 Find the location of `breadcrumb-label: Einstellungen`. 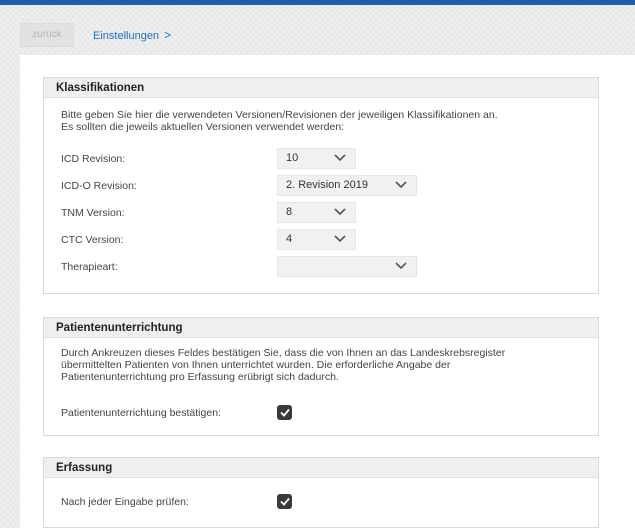

breadcrumb-label: Einstellungen is located at coordinates (126, 36).